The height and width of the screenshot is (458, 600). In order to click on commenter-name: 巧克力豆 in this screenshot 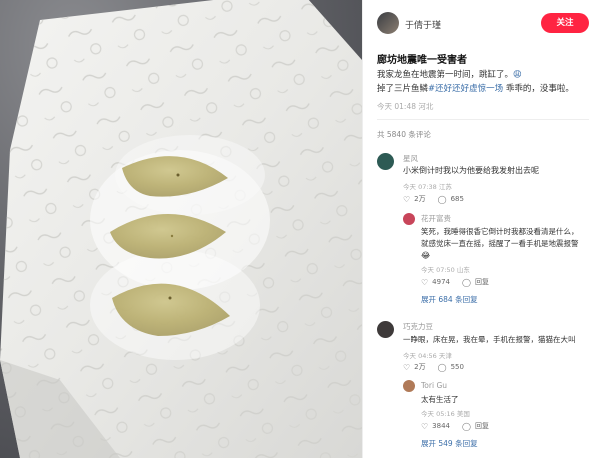, I will do `click(418, 326)`.